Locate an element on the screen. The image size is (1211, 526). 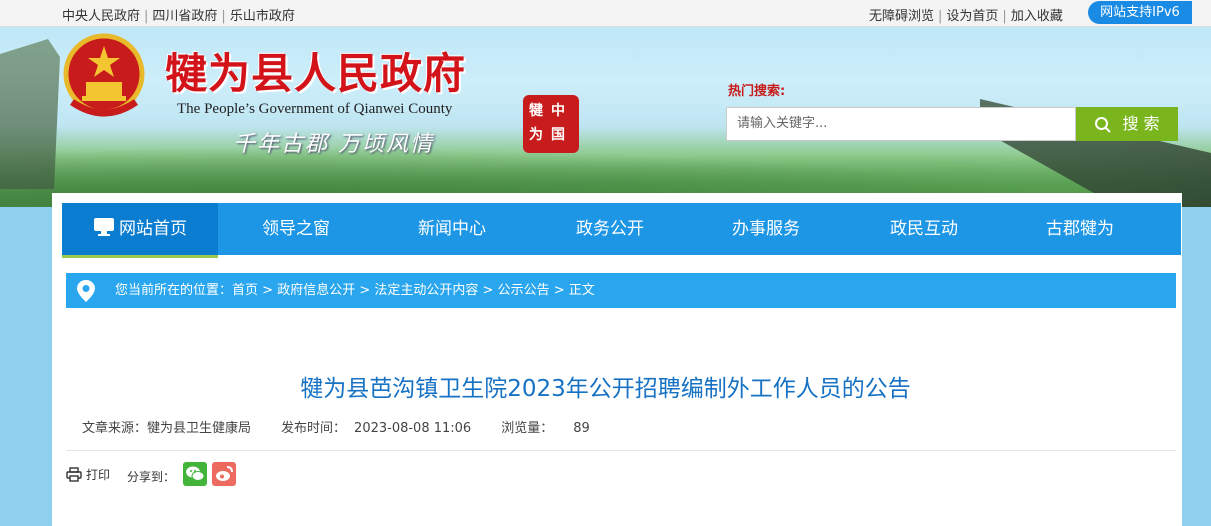
source-label: 文章来源： is located at coordinates (115, 428).